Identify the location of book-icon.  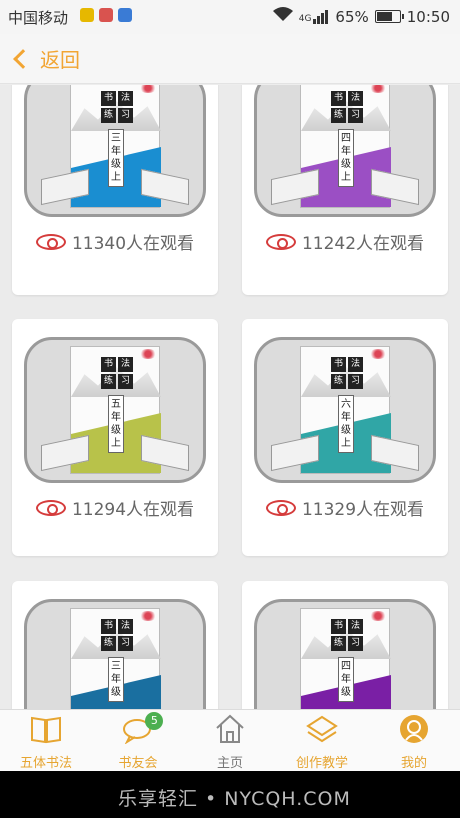
(46, 729).